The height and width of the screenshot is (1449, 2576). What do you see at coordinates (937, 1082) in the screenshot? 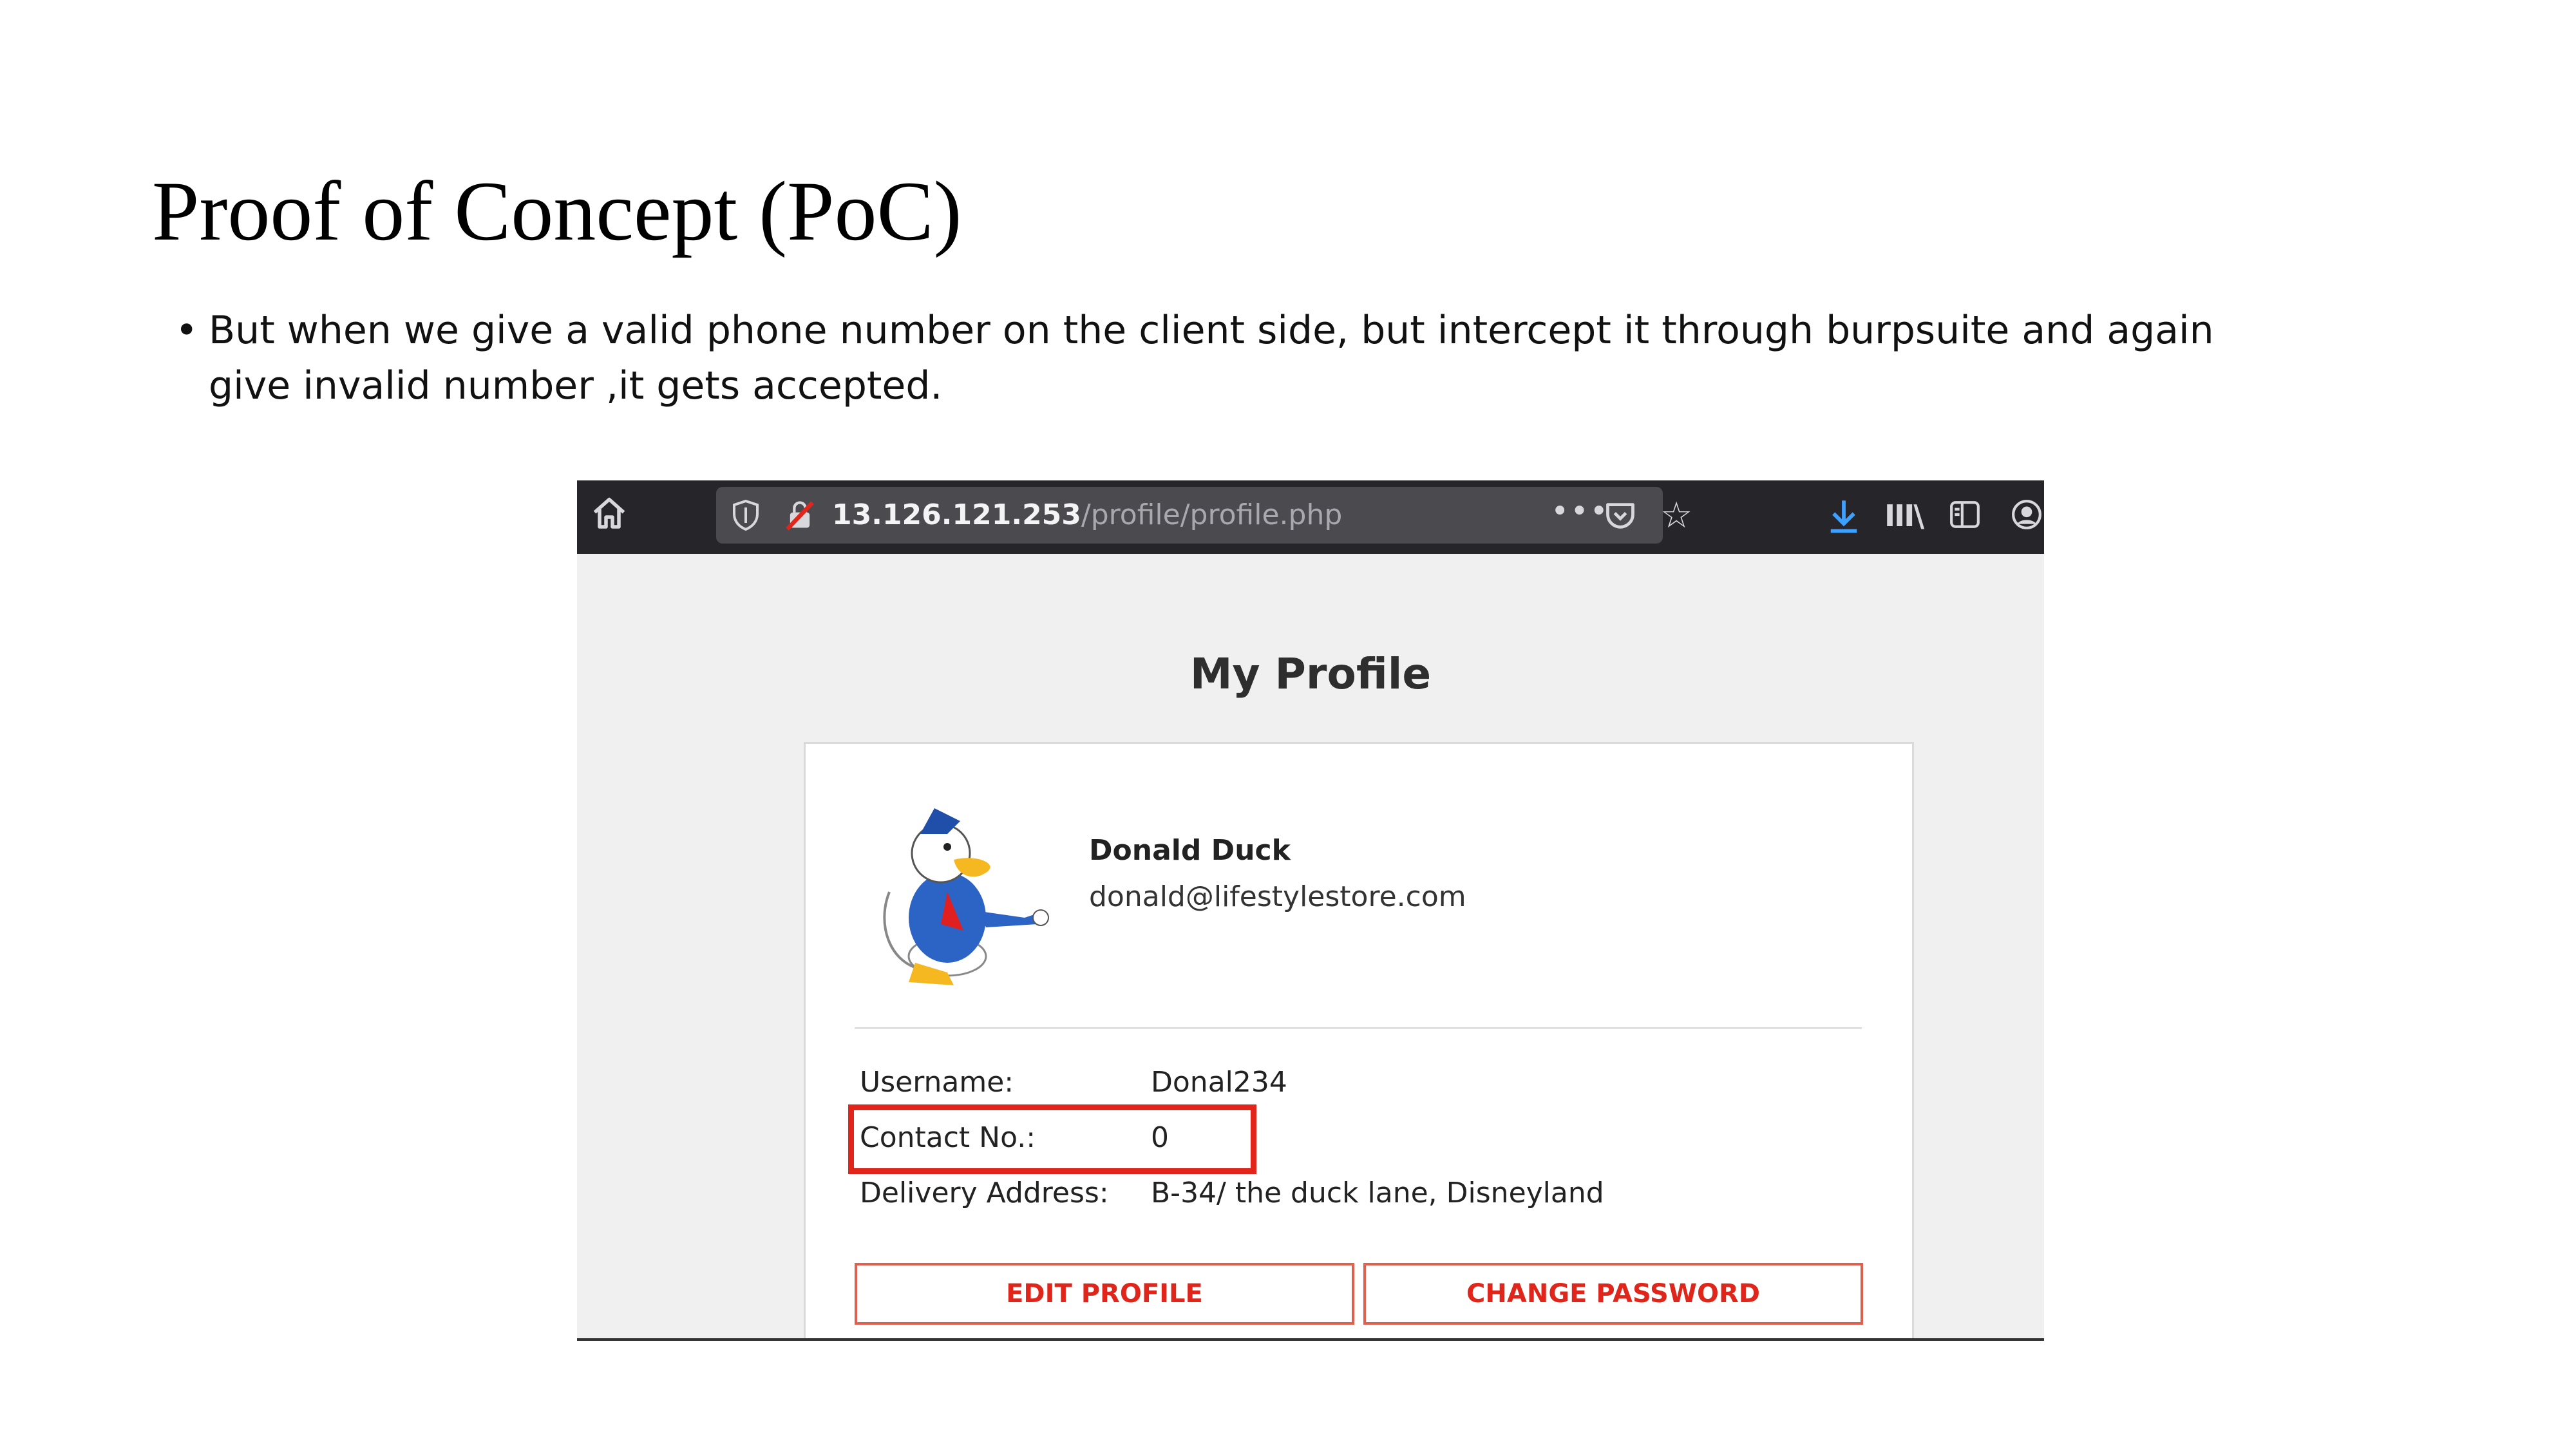
I see `username-label: Username:` at bounding box center [937, 1082].